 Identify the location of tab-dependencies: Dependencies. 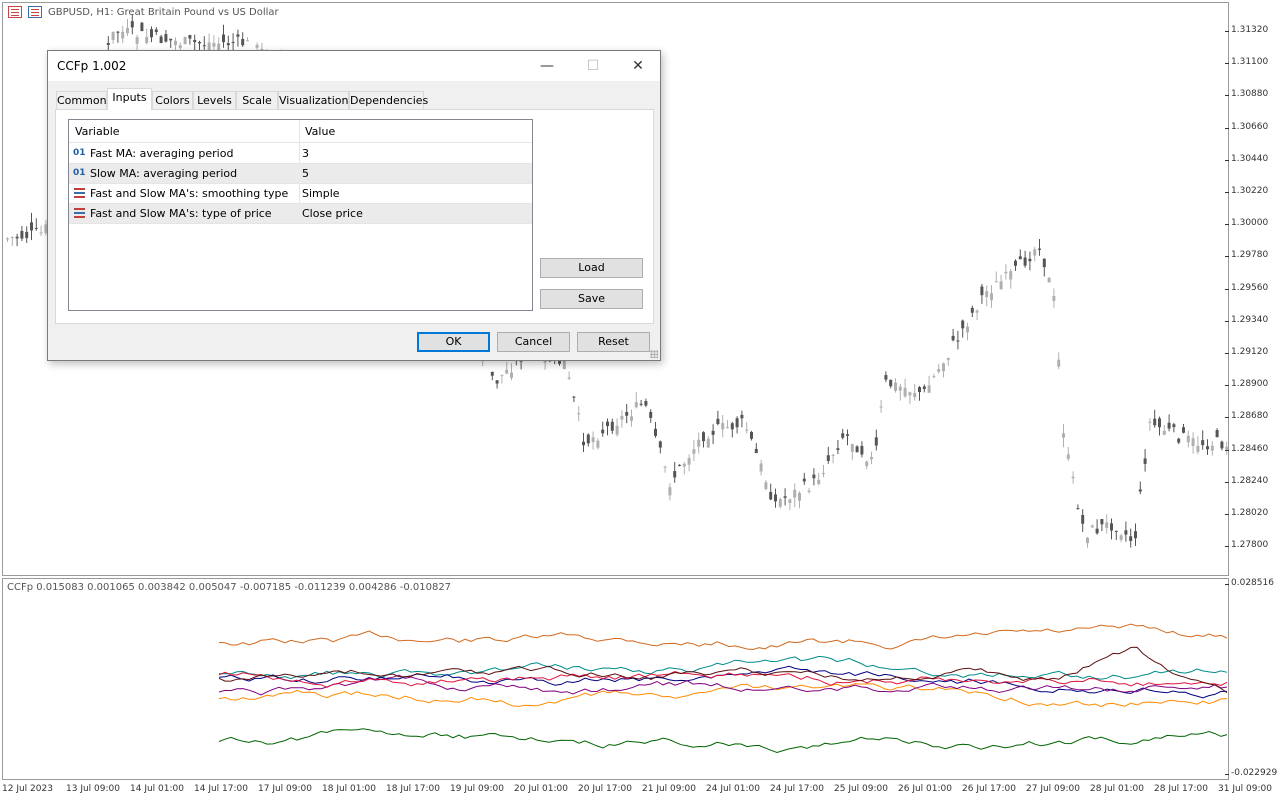
(388, 100).